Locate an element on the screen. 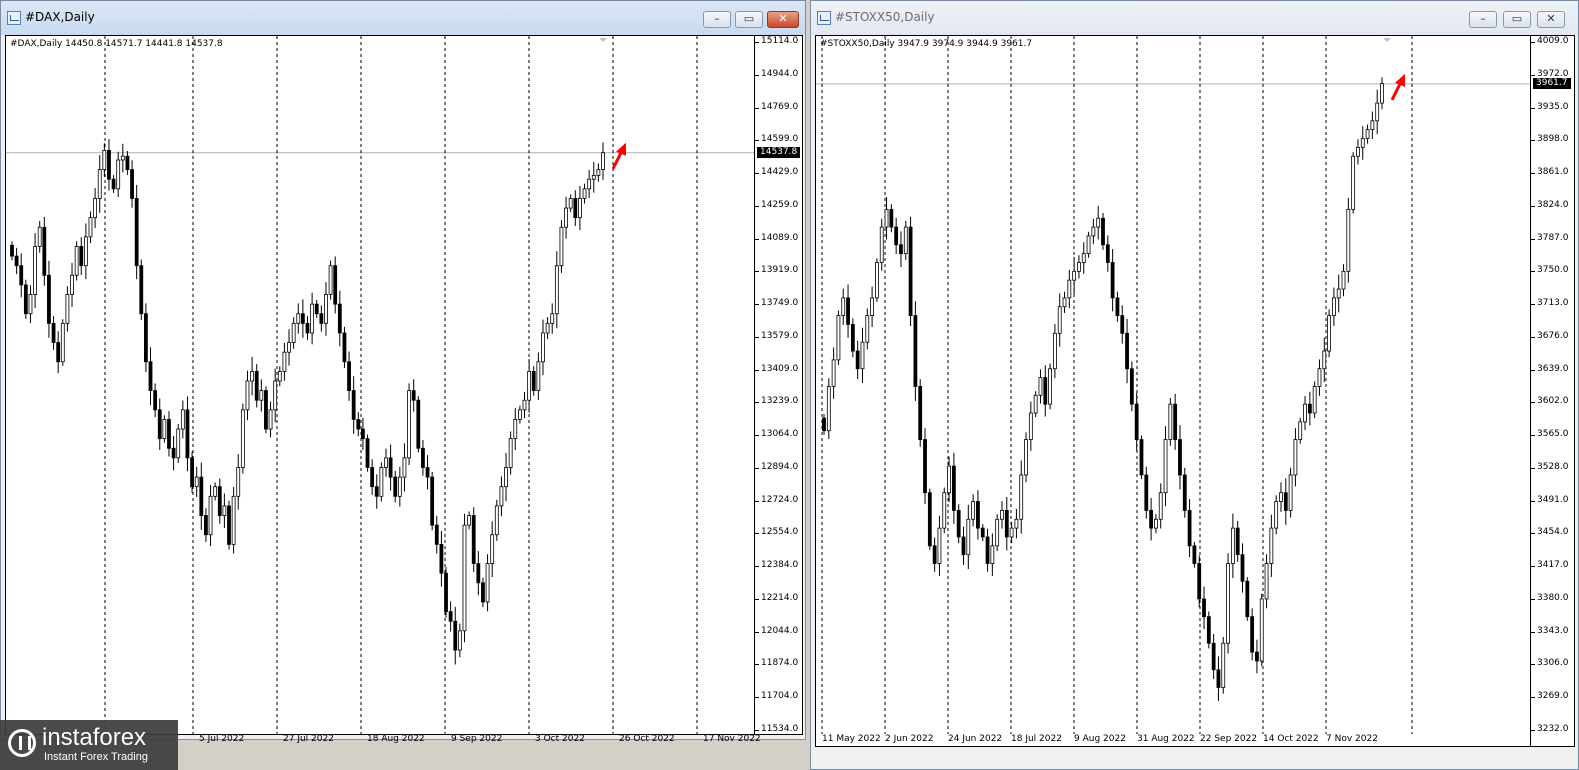 The width and height of the screenshot is (1579, 770). price-label: 14429.0 is located at coordinates (780, 172).